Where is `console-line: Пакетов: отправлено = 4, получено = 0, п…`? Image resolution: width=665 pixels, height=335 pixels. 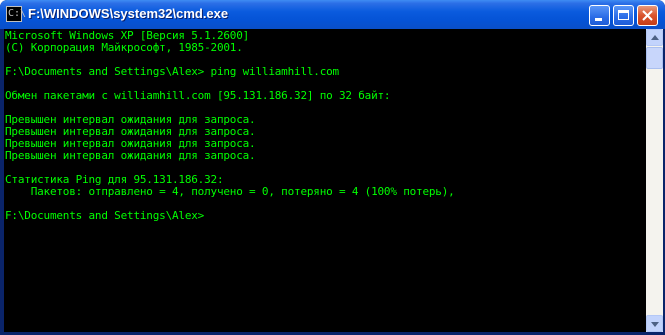
console-line: Пакетов: отправлено = 4, получено = 0, п… is located at coordinates (230, 191).